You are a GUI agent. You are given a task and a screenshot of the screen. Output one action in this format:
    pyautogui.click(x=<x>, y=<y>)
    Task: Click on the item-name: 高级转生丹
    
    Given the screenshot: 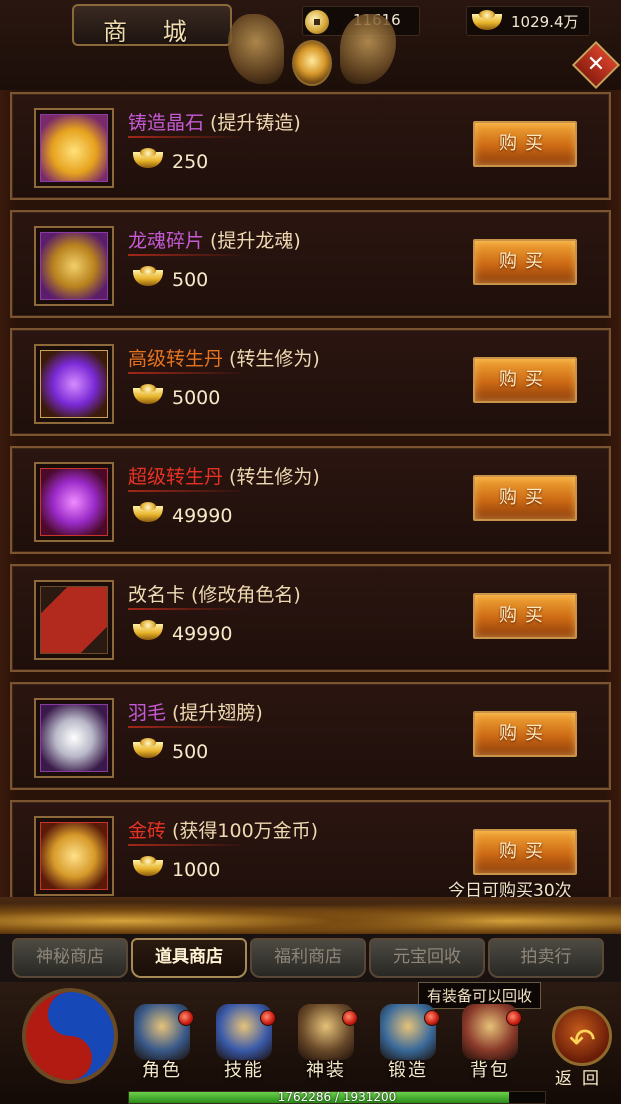 What is the action you would take?
    pyautogui.click(x=176, y=359)
    